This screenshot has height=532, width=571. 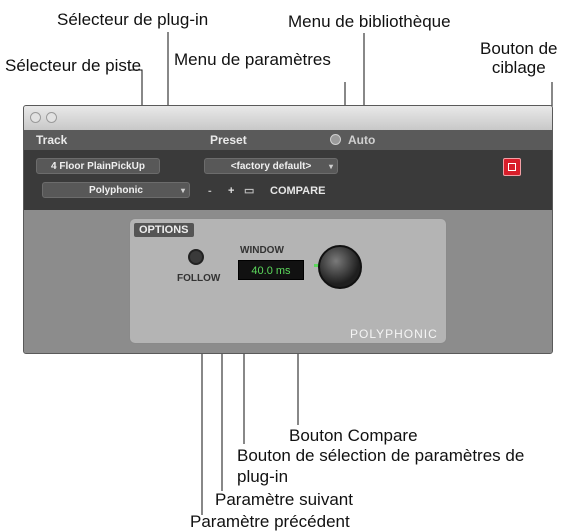 What do you see at coordinates (297, 191) in the screenshot?
I see `compare-button: COMPARE` at bounding box center [297, 191].